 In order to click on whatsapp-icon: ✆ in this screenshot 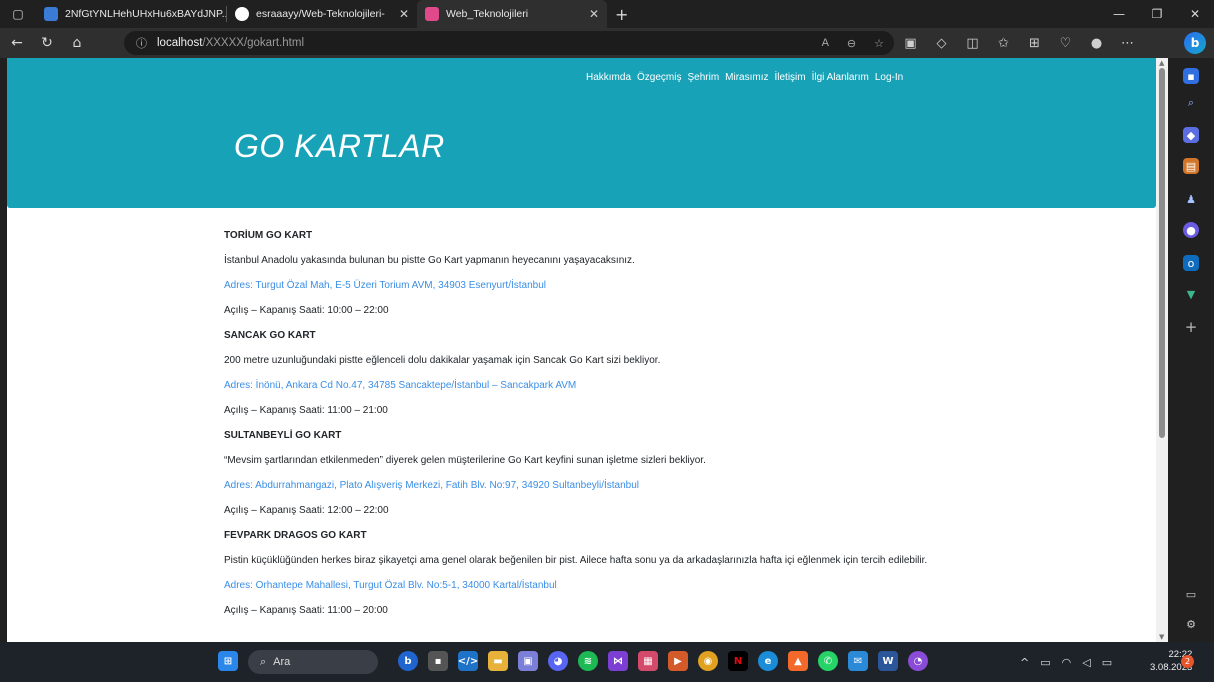, I will do `click(828, 661)`.